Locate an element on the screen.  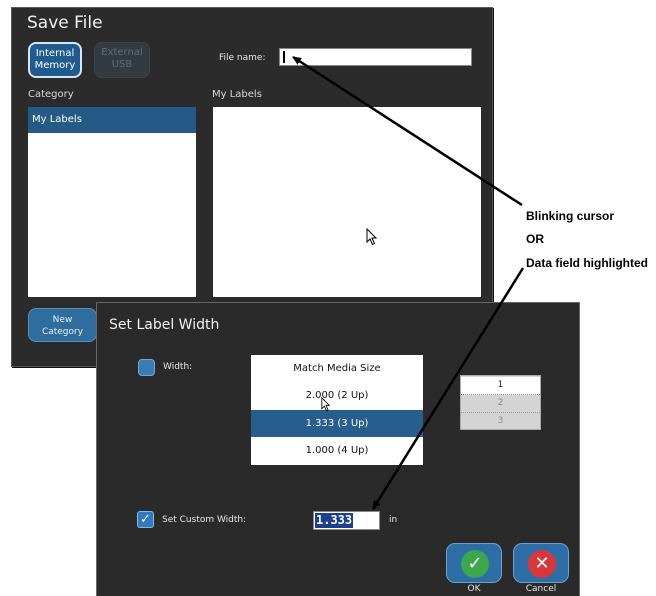
annotation-data-field-highlighted: Data field highlighted is located at coordinates (587, 263).